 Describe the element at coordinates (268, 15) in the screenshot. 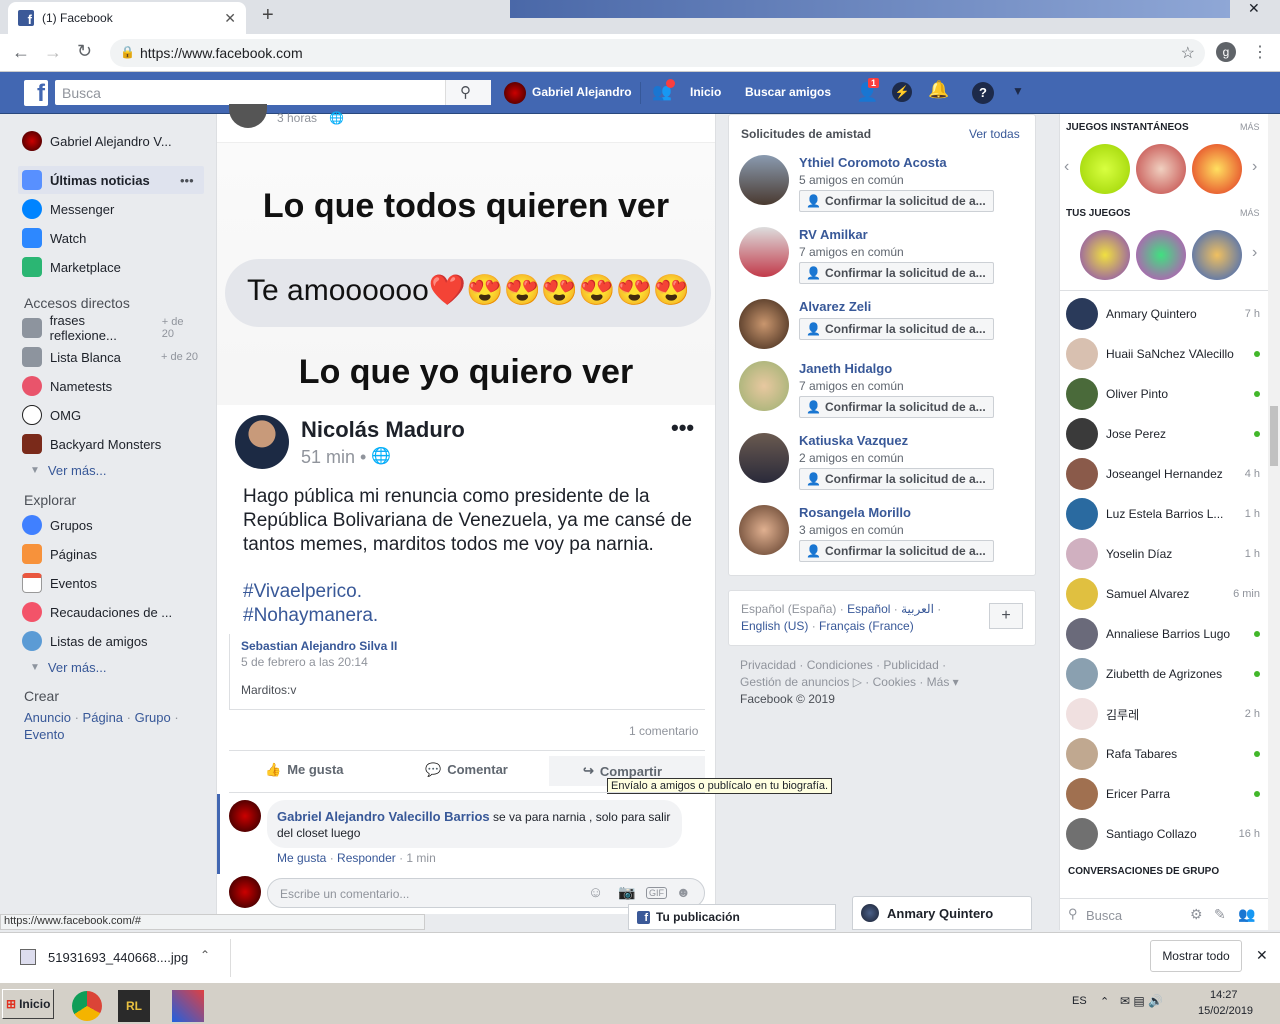

I see `new-tab-icon: +` at that location.